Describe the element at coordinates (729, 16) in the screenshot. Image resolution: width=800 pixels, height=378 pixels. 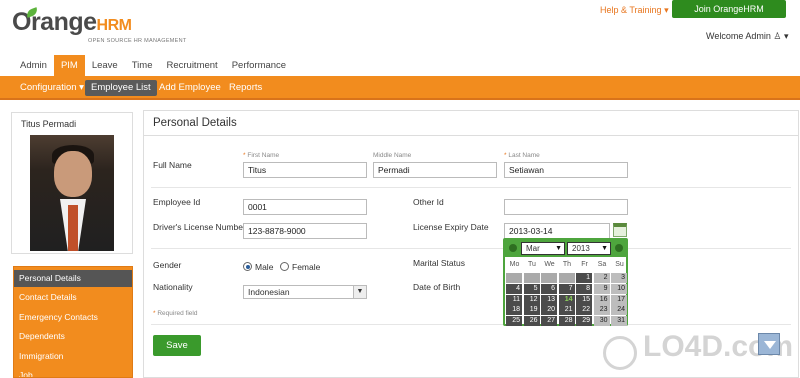
I see `join-community-button: Join OrangeHRM Community` at that location.